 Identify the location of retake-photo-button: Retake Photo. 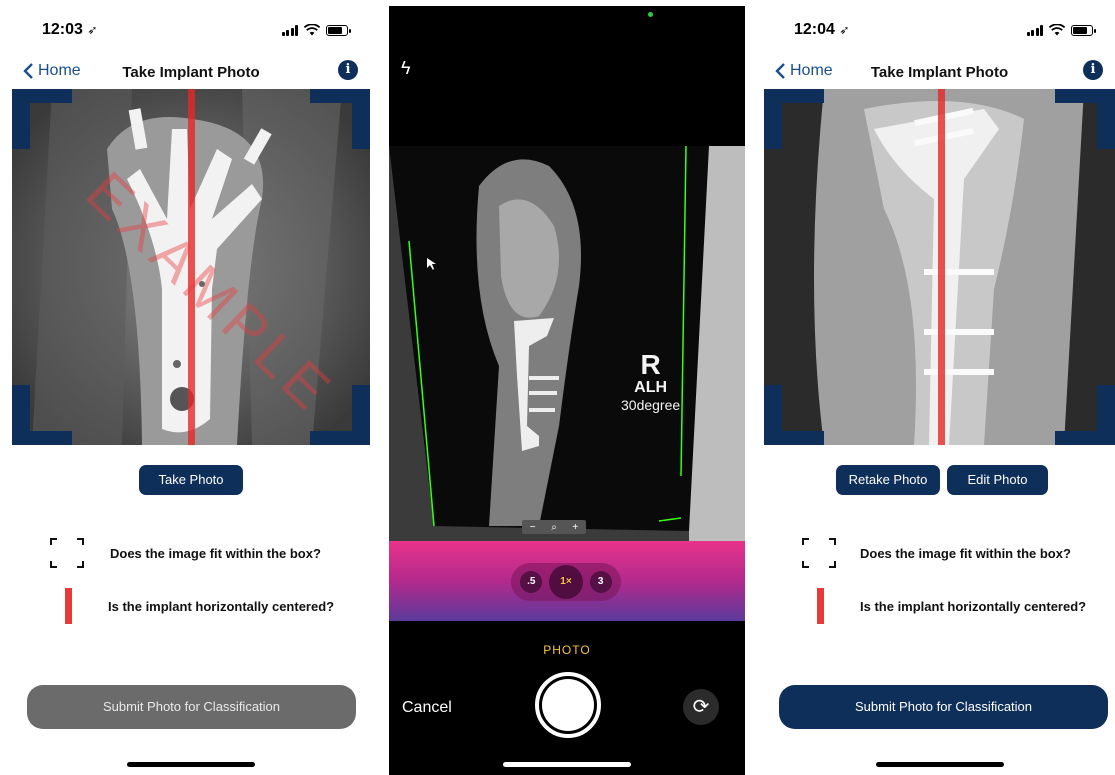
(888, 480).